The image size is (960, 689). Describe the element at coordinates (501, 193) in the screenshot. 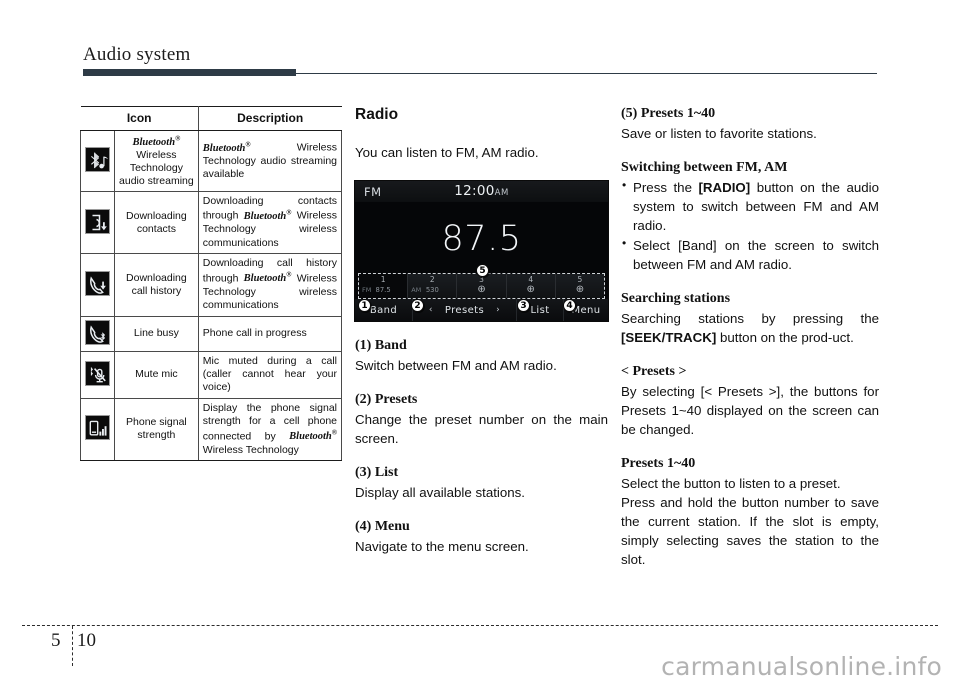

I see `radio-clock-ampm: AM` at that location.